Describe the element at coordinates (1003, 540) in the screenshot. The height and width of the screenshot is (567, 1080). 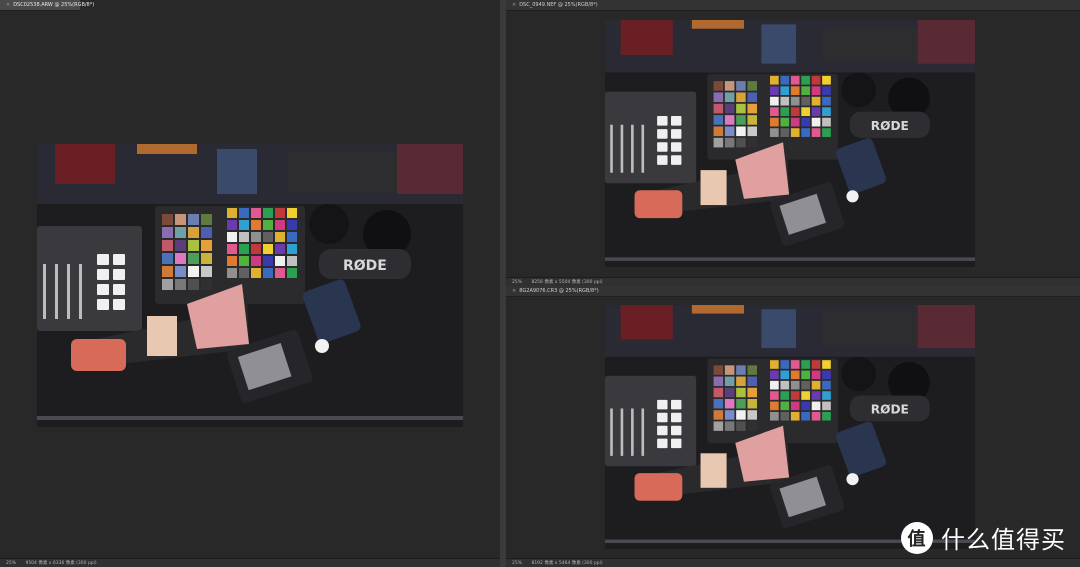
I see `watermark-text: 什么值得买` at that location.